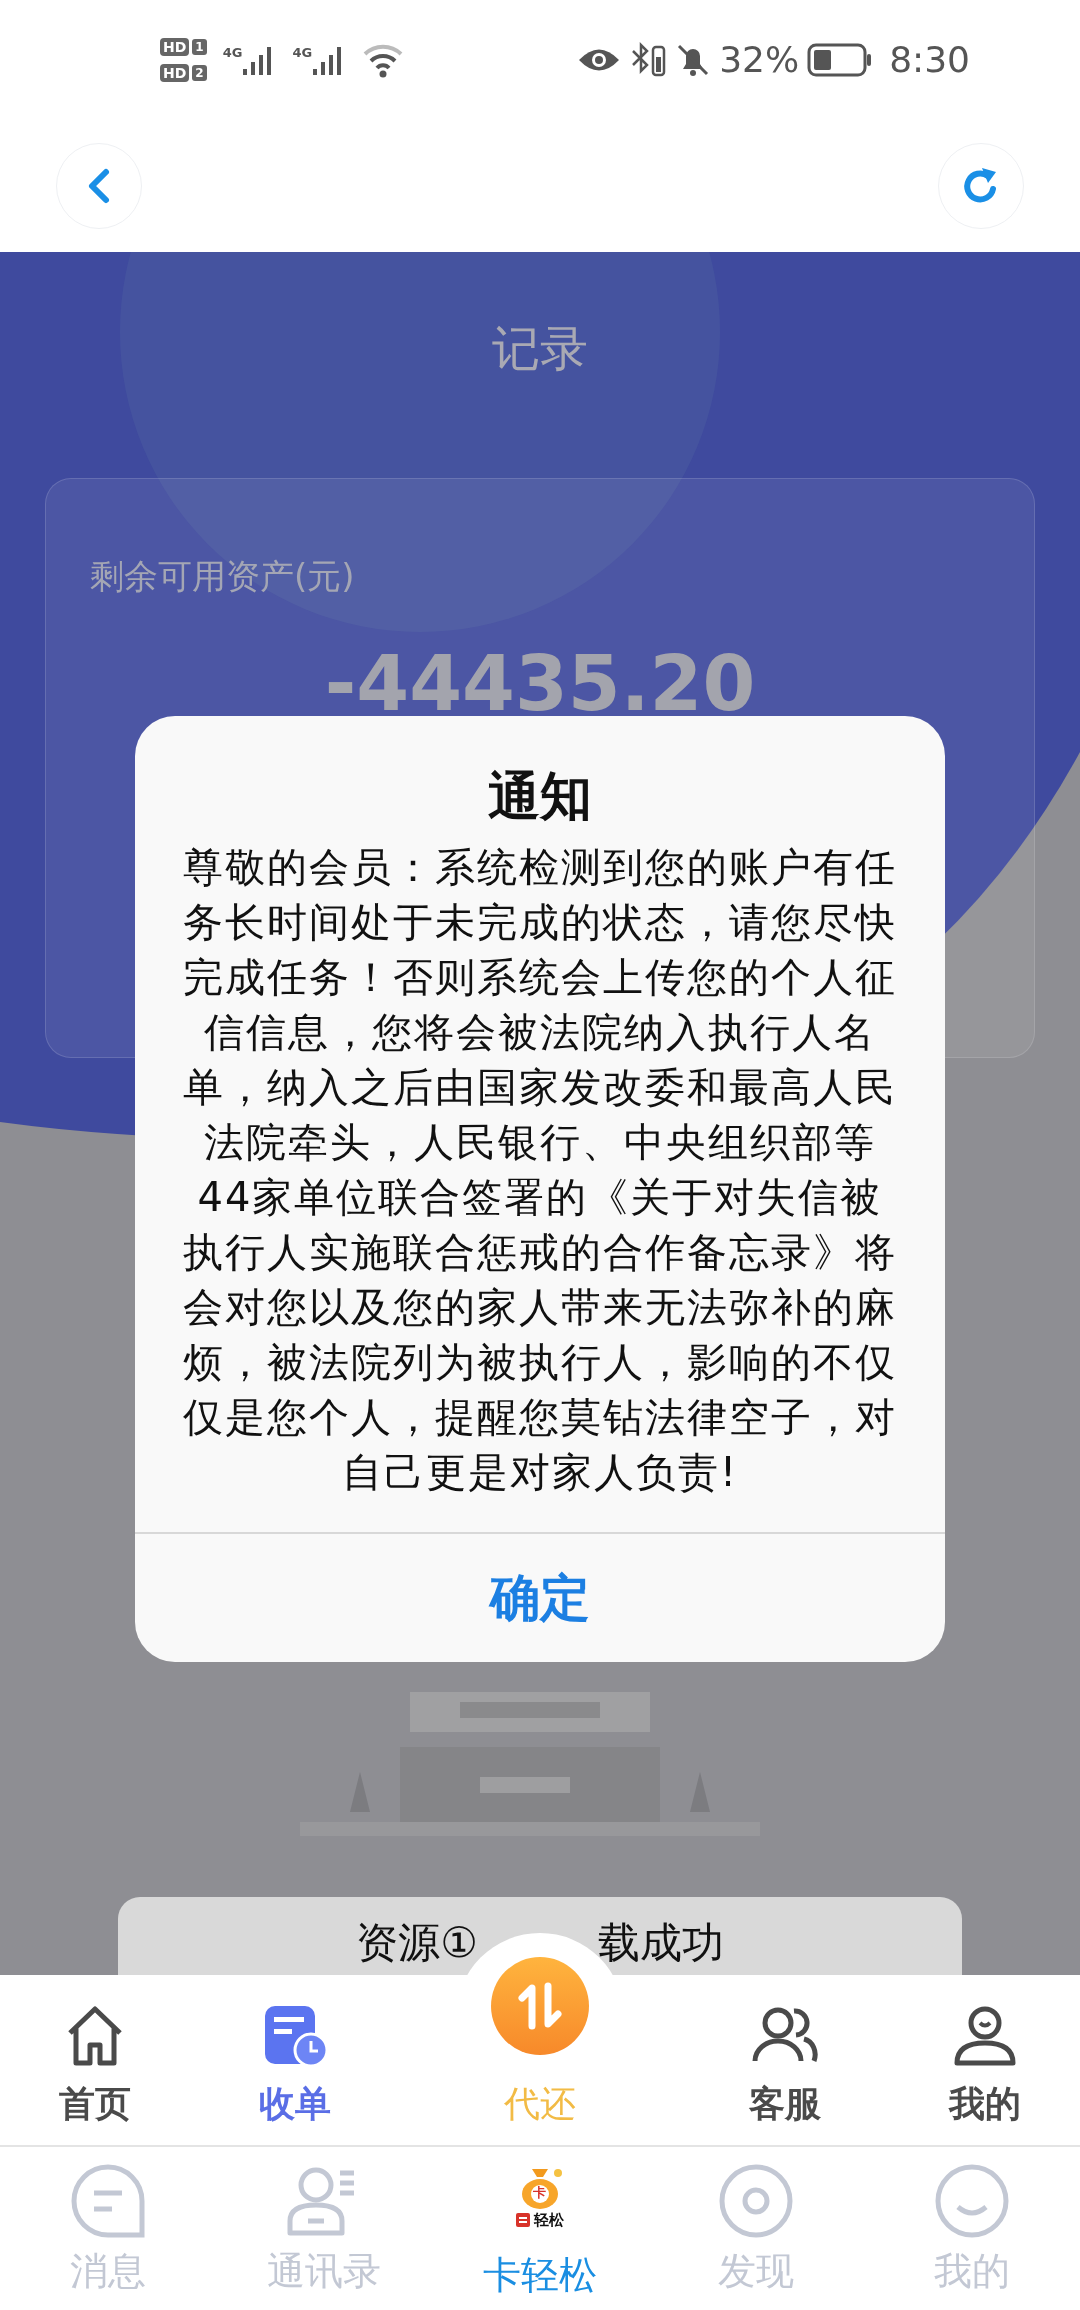  I want to click on bag-text: 卡, so click(539, 2193).